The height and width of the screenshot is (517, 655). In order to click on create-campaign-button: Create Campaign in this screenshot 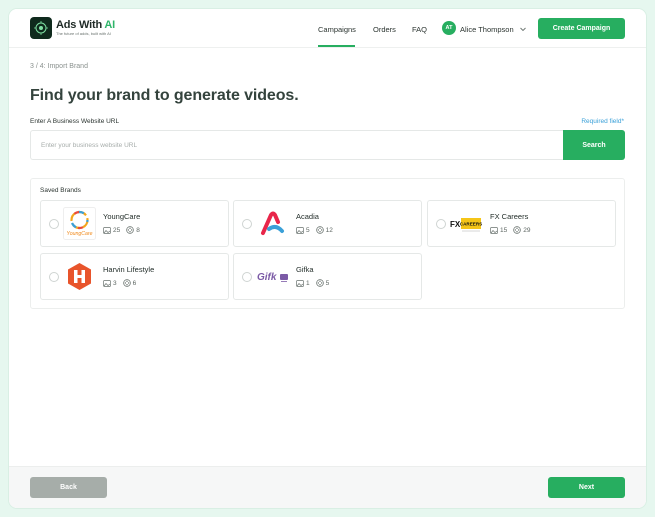, I will do `click(581, 28)`.